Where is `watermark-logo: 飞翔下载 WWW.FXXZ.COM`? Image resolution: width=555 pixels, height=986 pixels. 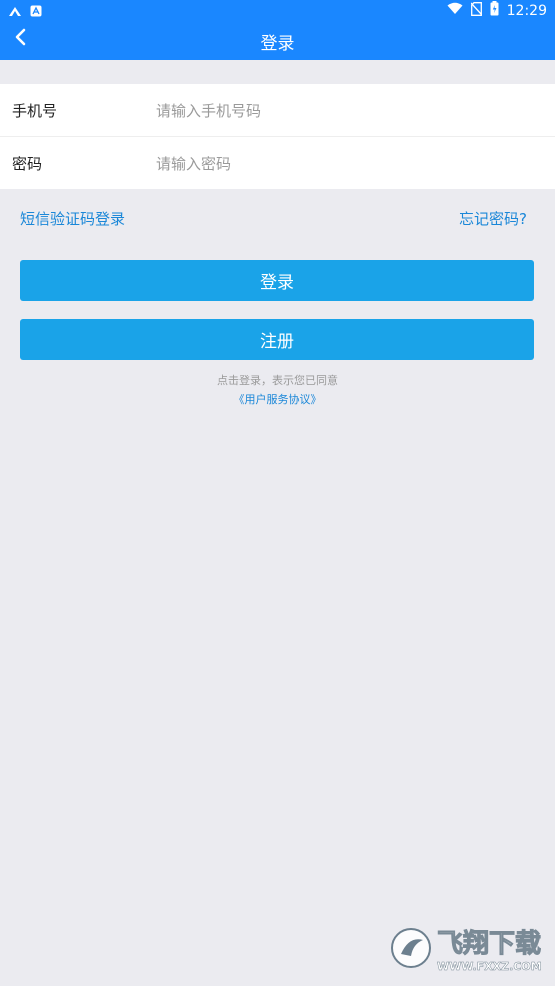 watermark-logo: 飞翔下载 WWW.FXXZ.COM is located at coordinates (469, 947).